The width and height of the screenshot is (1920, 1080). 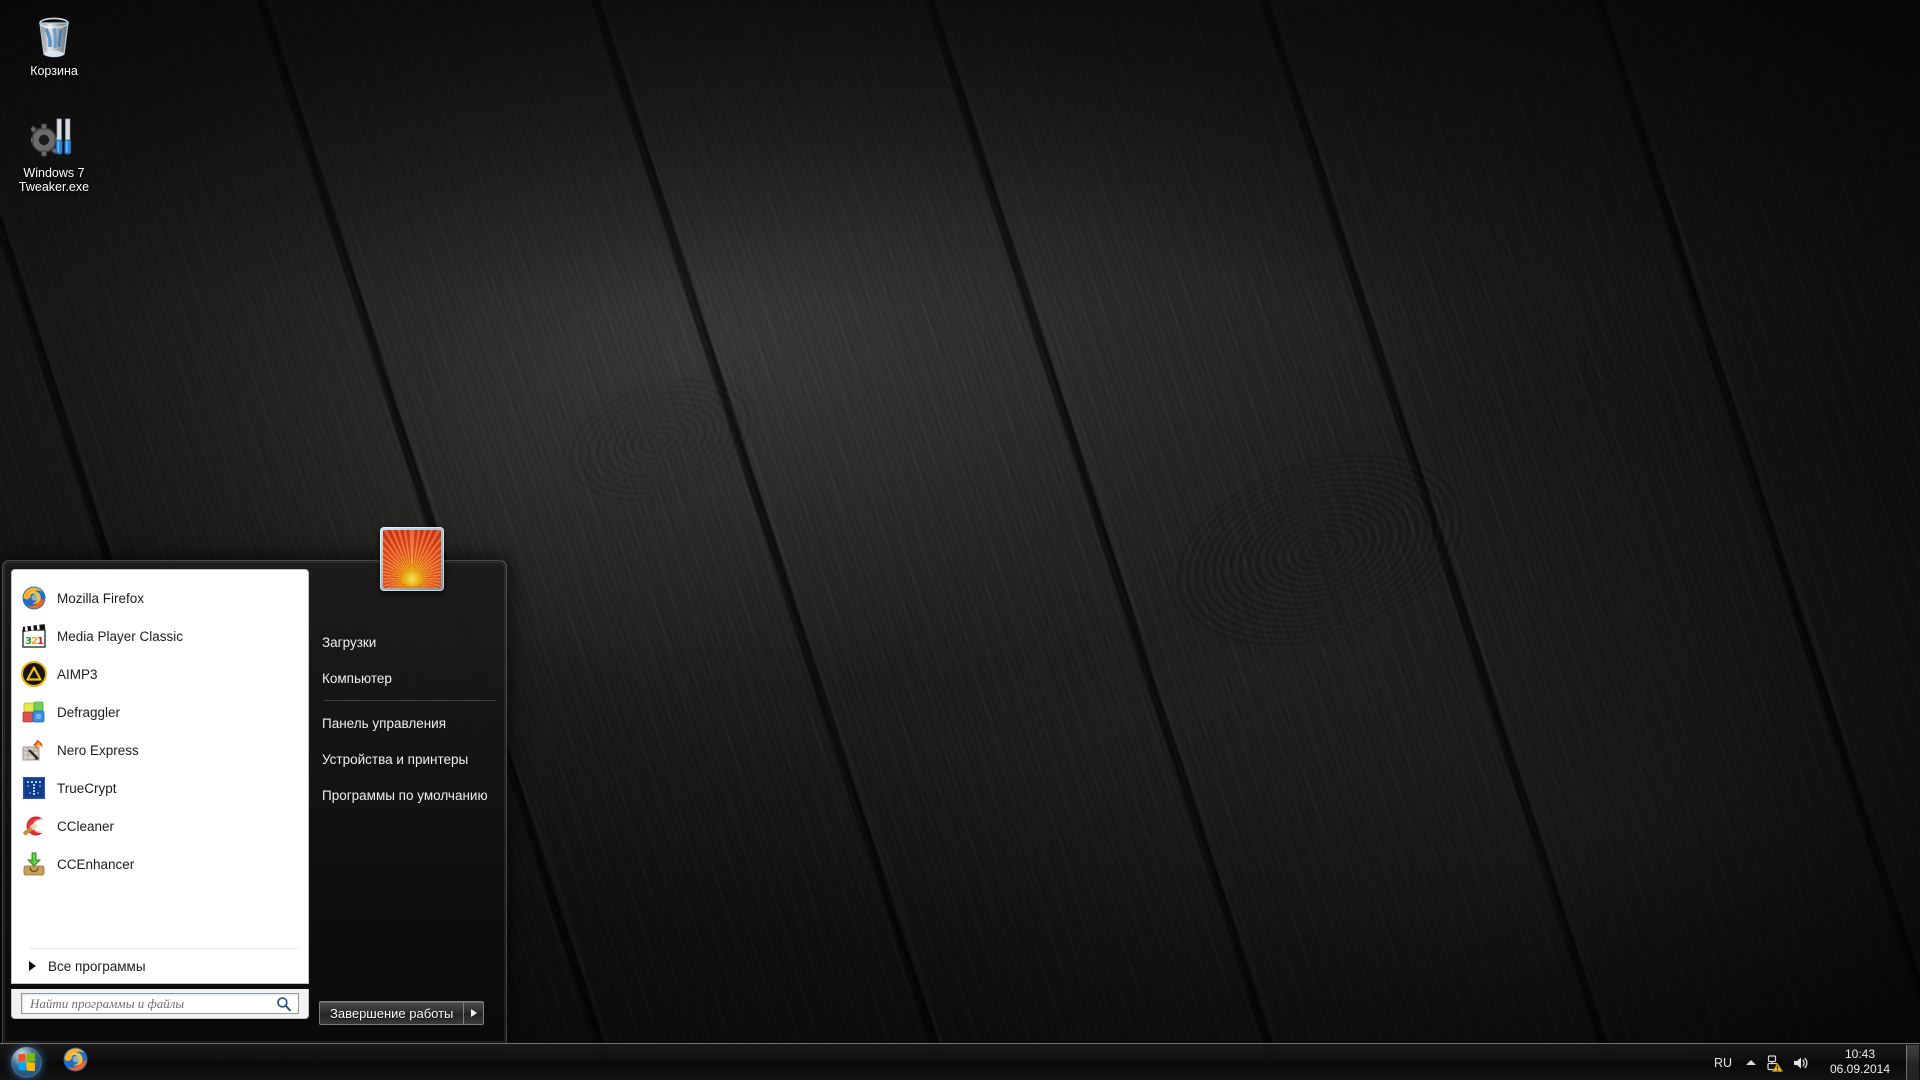 I want to click on shutdown-label: Завершение работы, so click(x=392, y=1013).